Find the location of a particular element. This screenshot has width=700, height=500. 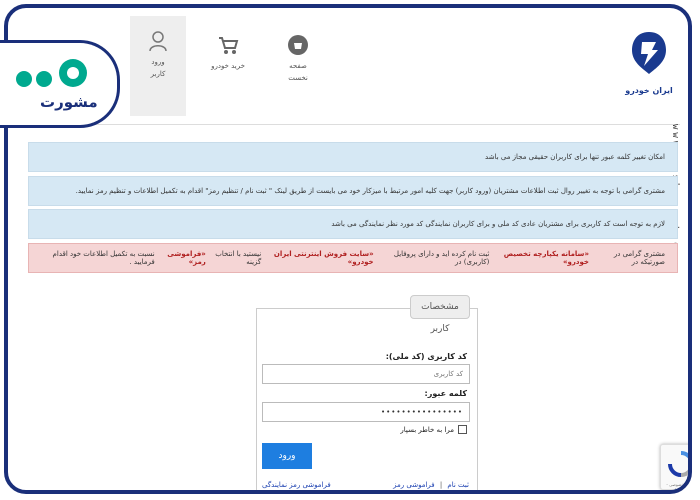

nav-home-sublabel: نخست is located at coordinates (298, 78).